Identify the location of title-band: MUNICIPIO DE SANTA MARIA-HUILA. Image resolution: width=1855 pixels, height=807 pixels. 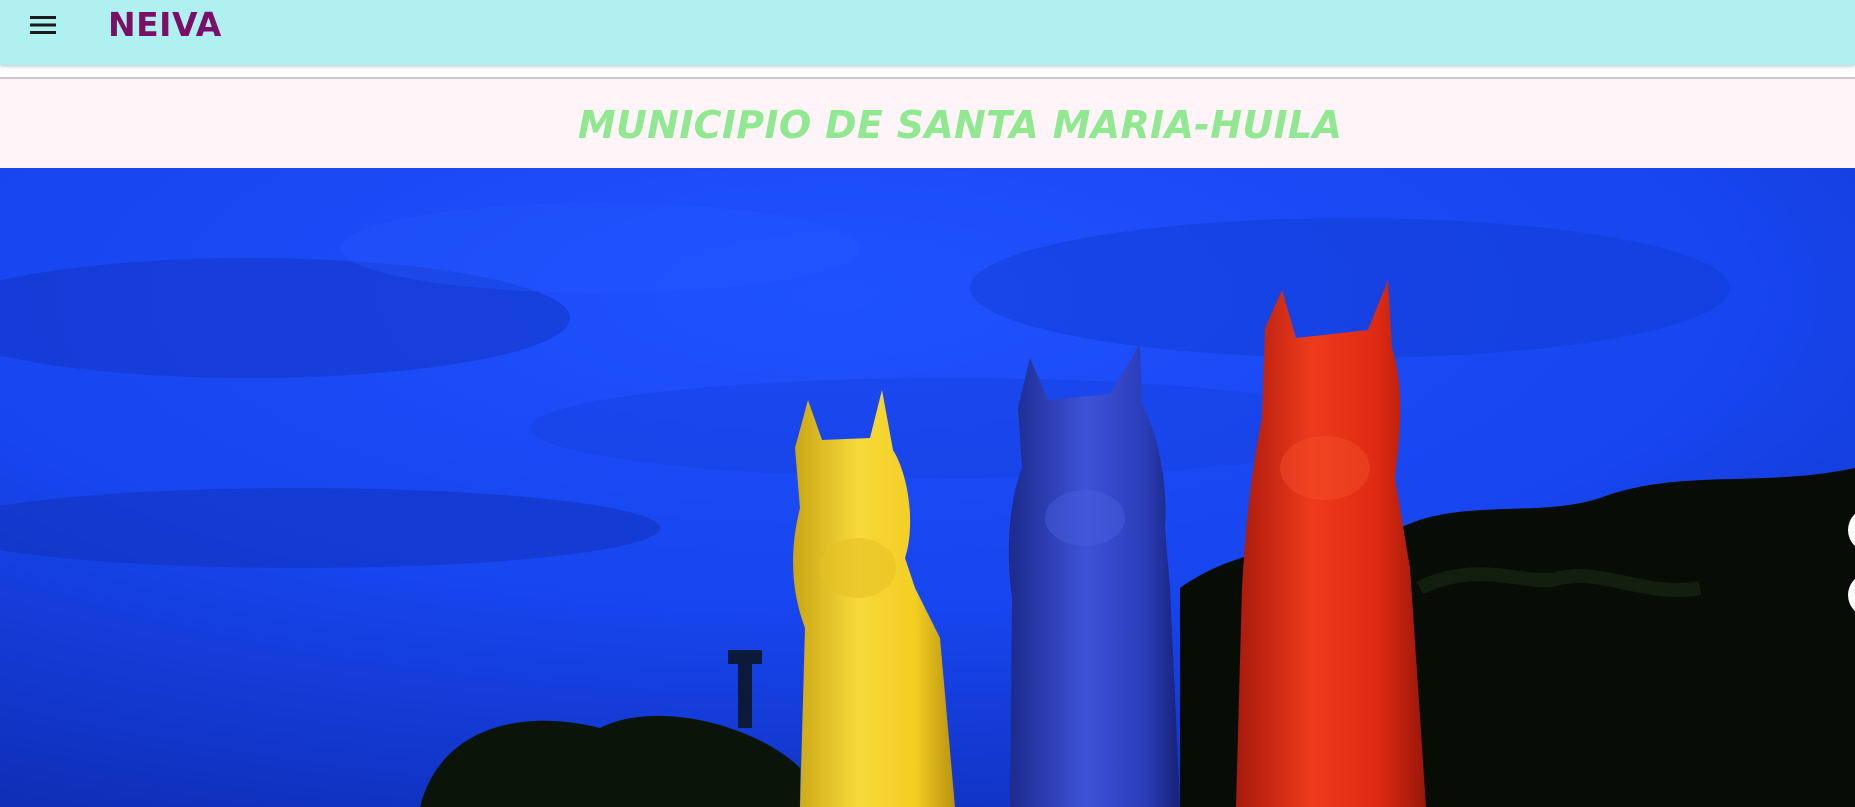
(927, 123).